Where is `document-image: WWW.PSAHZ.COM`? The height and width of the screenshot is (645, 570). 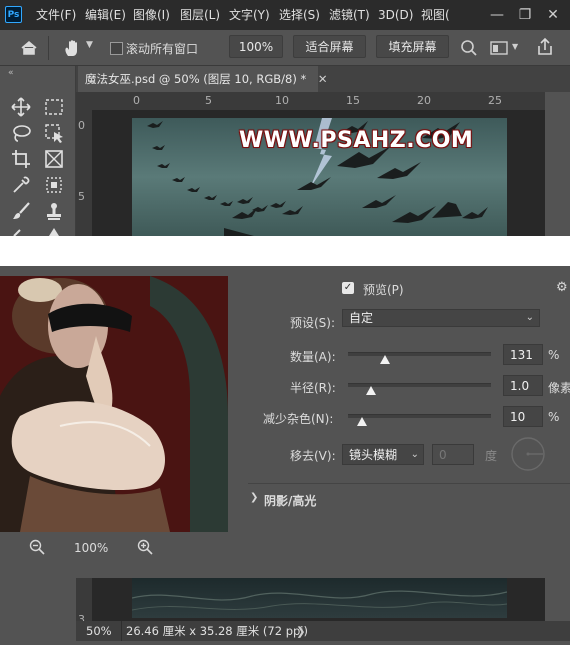 document-image: WWW.PSAHZ.COM is located at coordinates (319, 177).